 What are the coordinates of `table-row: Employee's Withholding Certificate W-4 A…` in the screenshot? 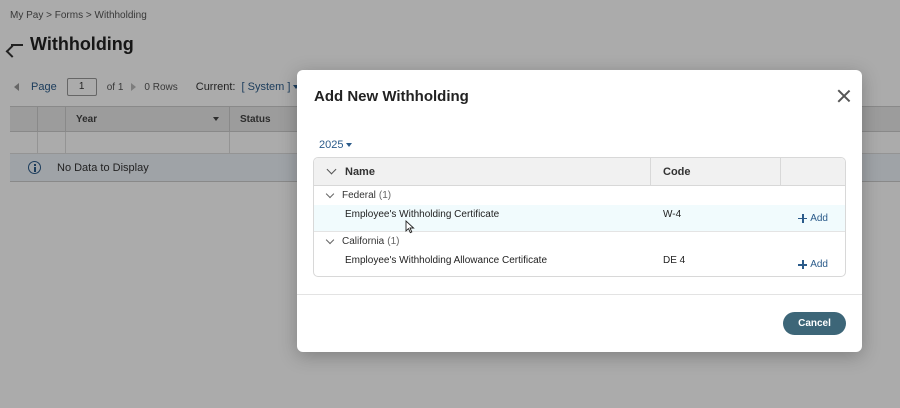 It's located at (579, 218).